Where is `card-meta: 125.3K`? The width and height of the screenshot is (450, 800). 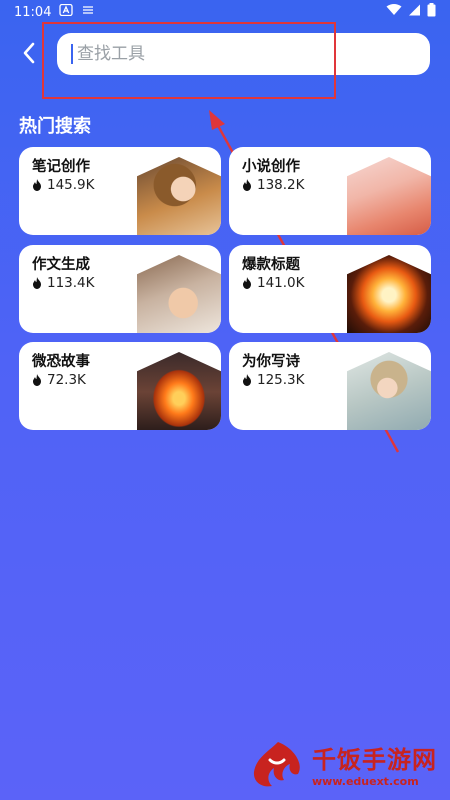 card-meta: 125.3K is located at coordinates (273, 380).